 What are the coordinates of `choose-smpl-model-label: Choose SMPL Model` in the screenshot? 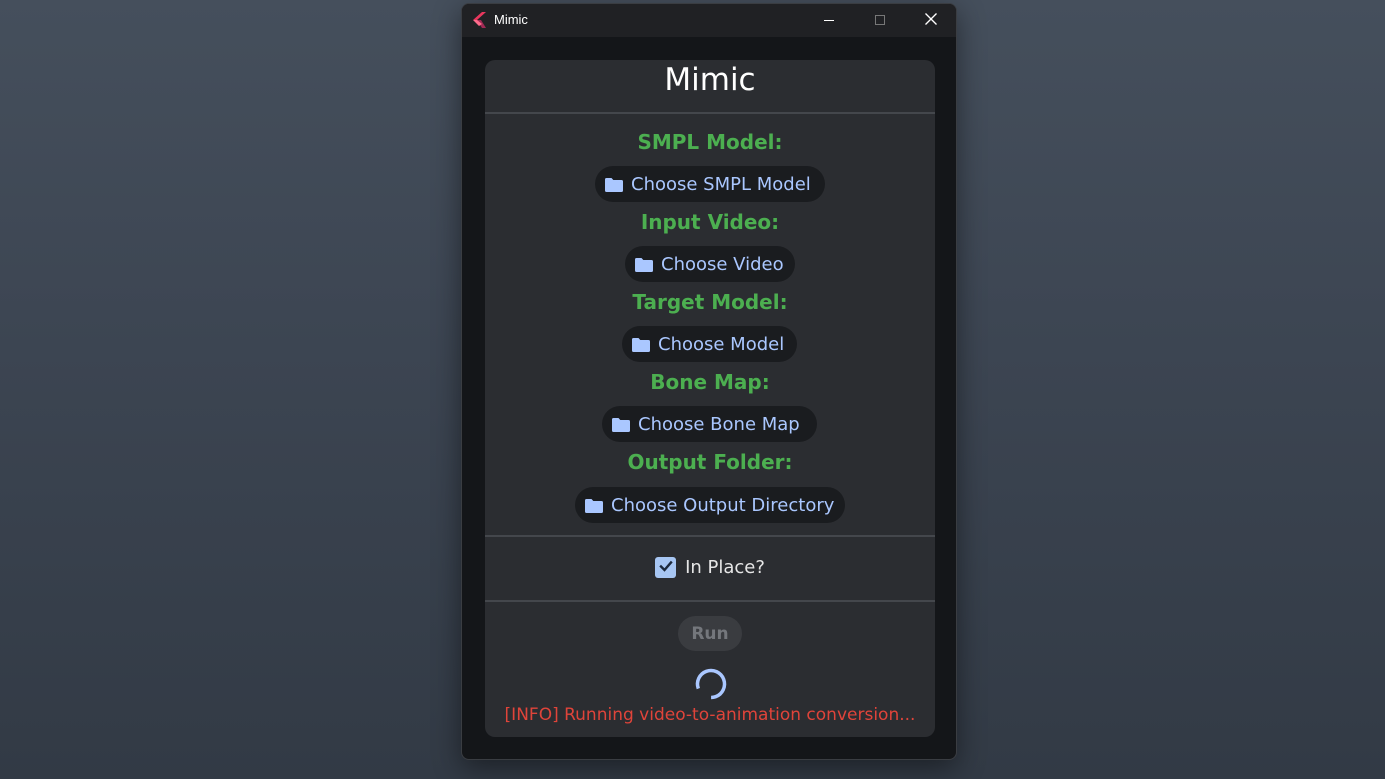 It's located at (721, 184).